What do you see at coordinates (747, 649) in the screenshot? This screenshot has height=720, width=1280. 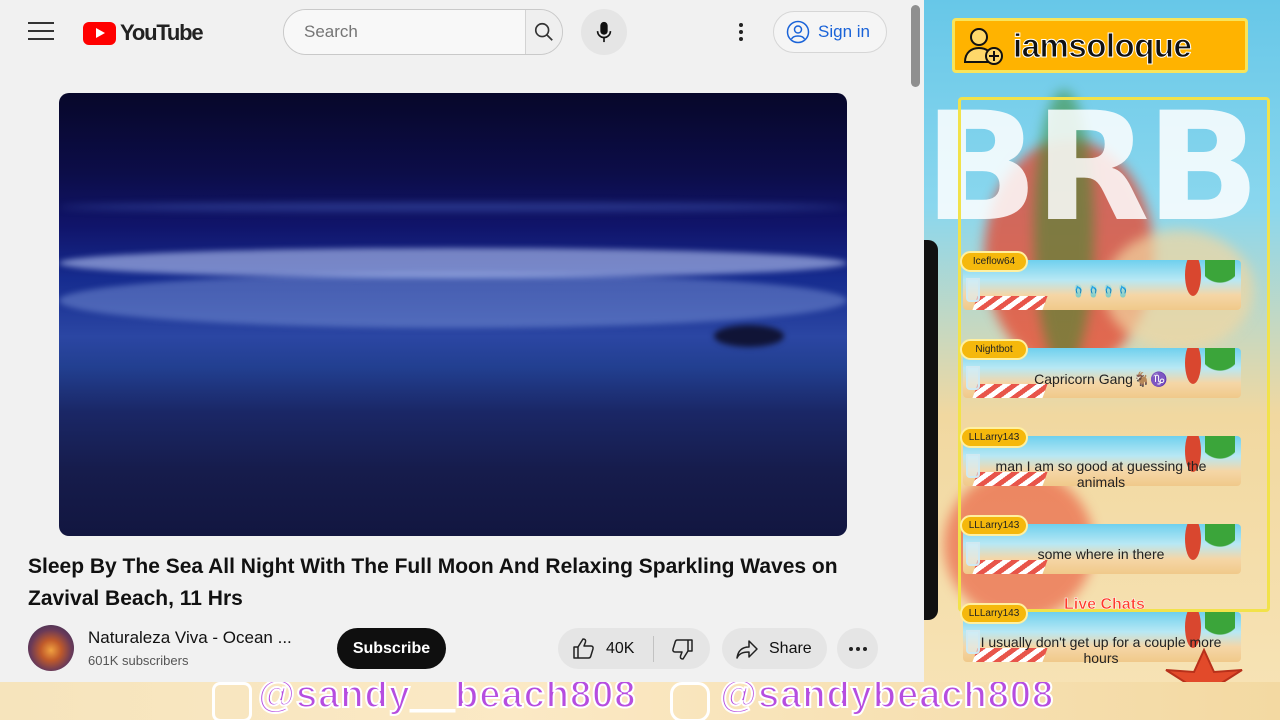 I see `share-icon` at bounding box center [747, 649].